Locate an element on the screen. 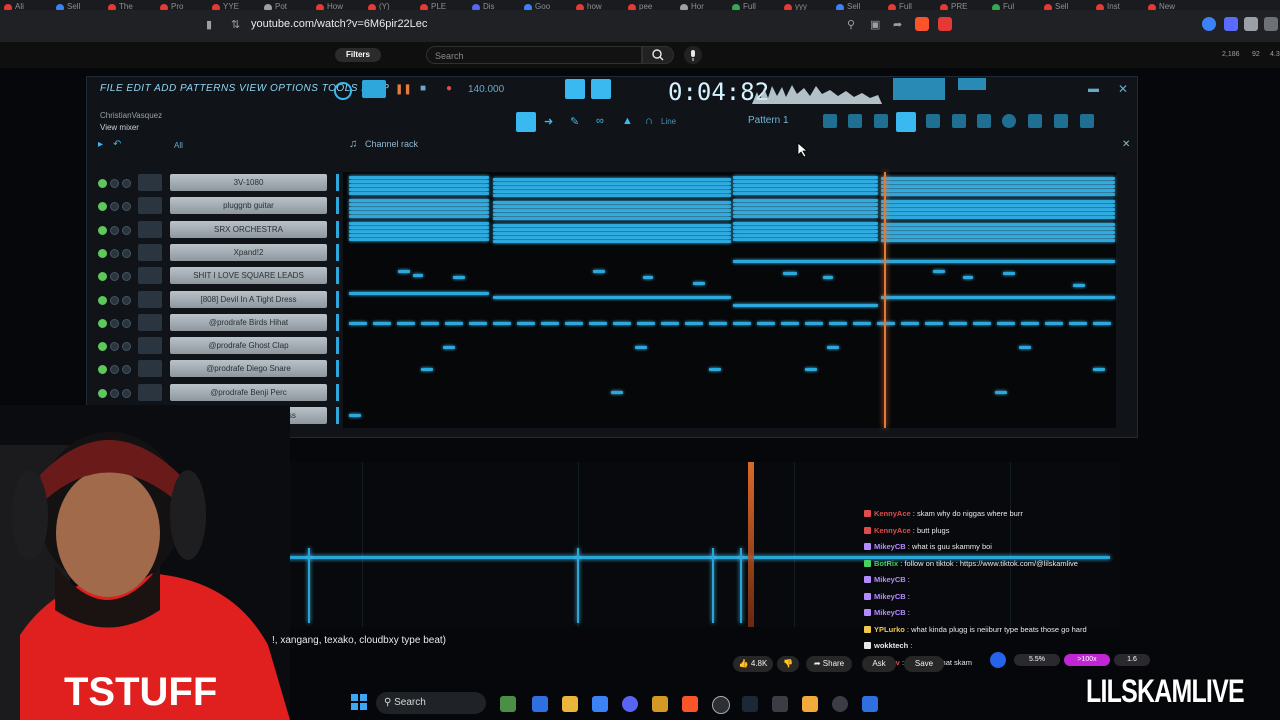  filters-button: Filters is located at coordinates (358, 55).